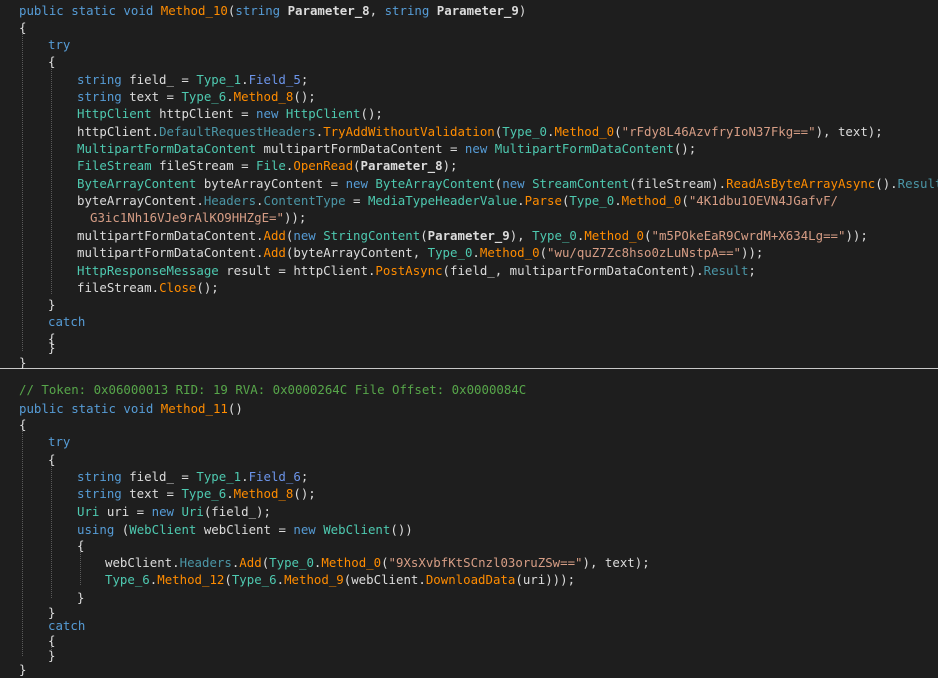  Describe the element at coordinates (314, 579) in the screenshot. I see `code-token: Method_9` at that location.